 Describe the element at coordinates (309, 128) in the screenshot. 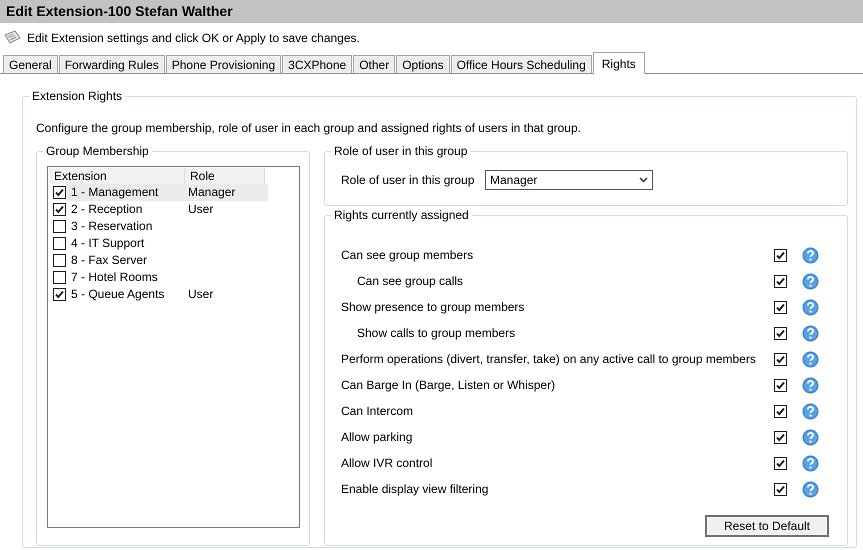

I see `description: Configure the group membership, role of user in each group and assigned rights of users in that group.` at that location.